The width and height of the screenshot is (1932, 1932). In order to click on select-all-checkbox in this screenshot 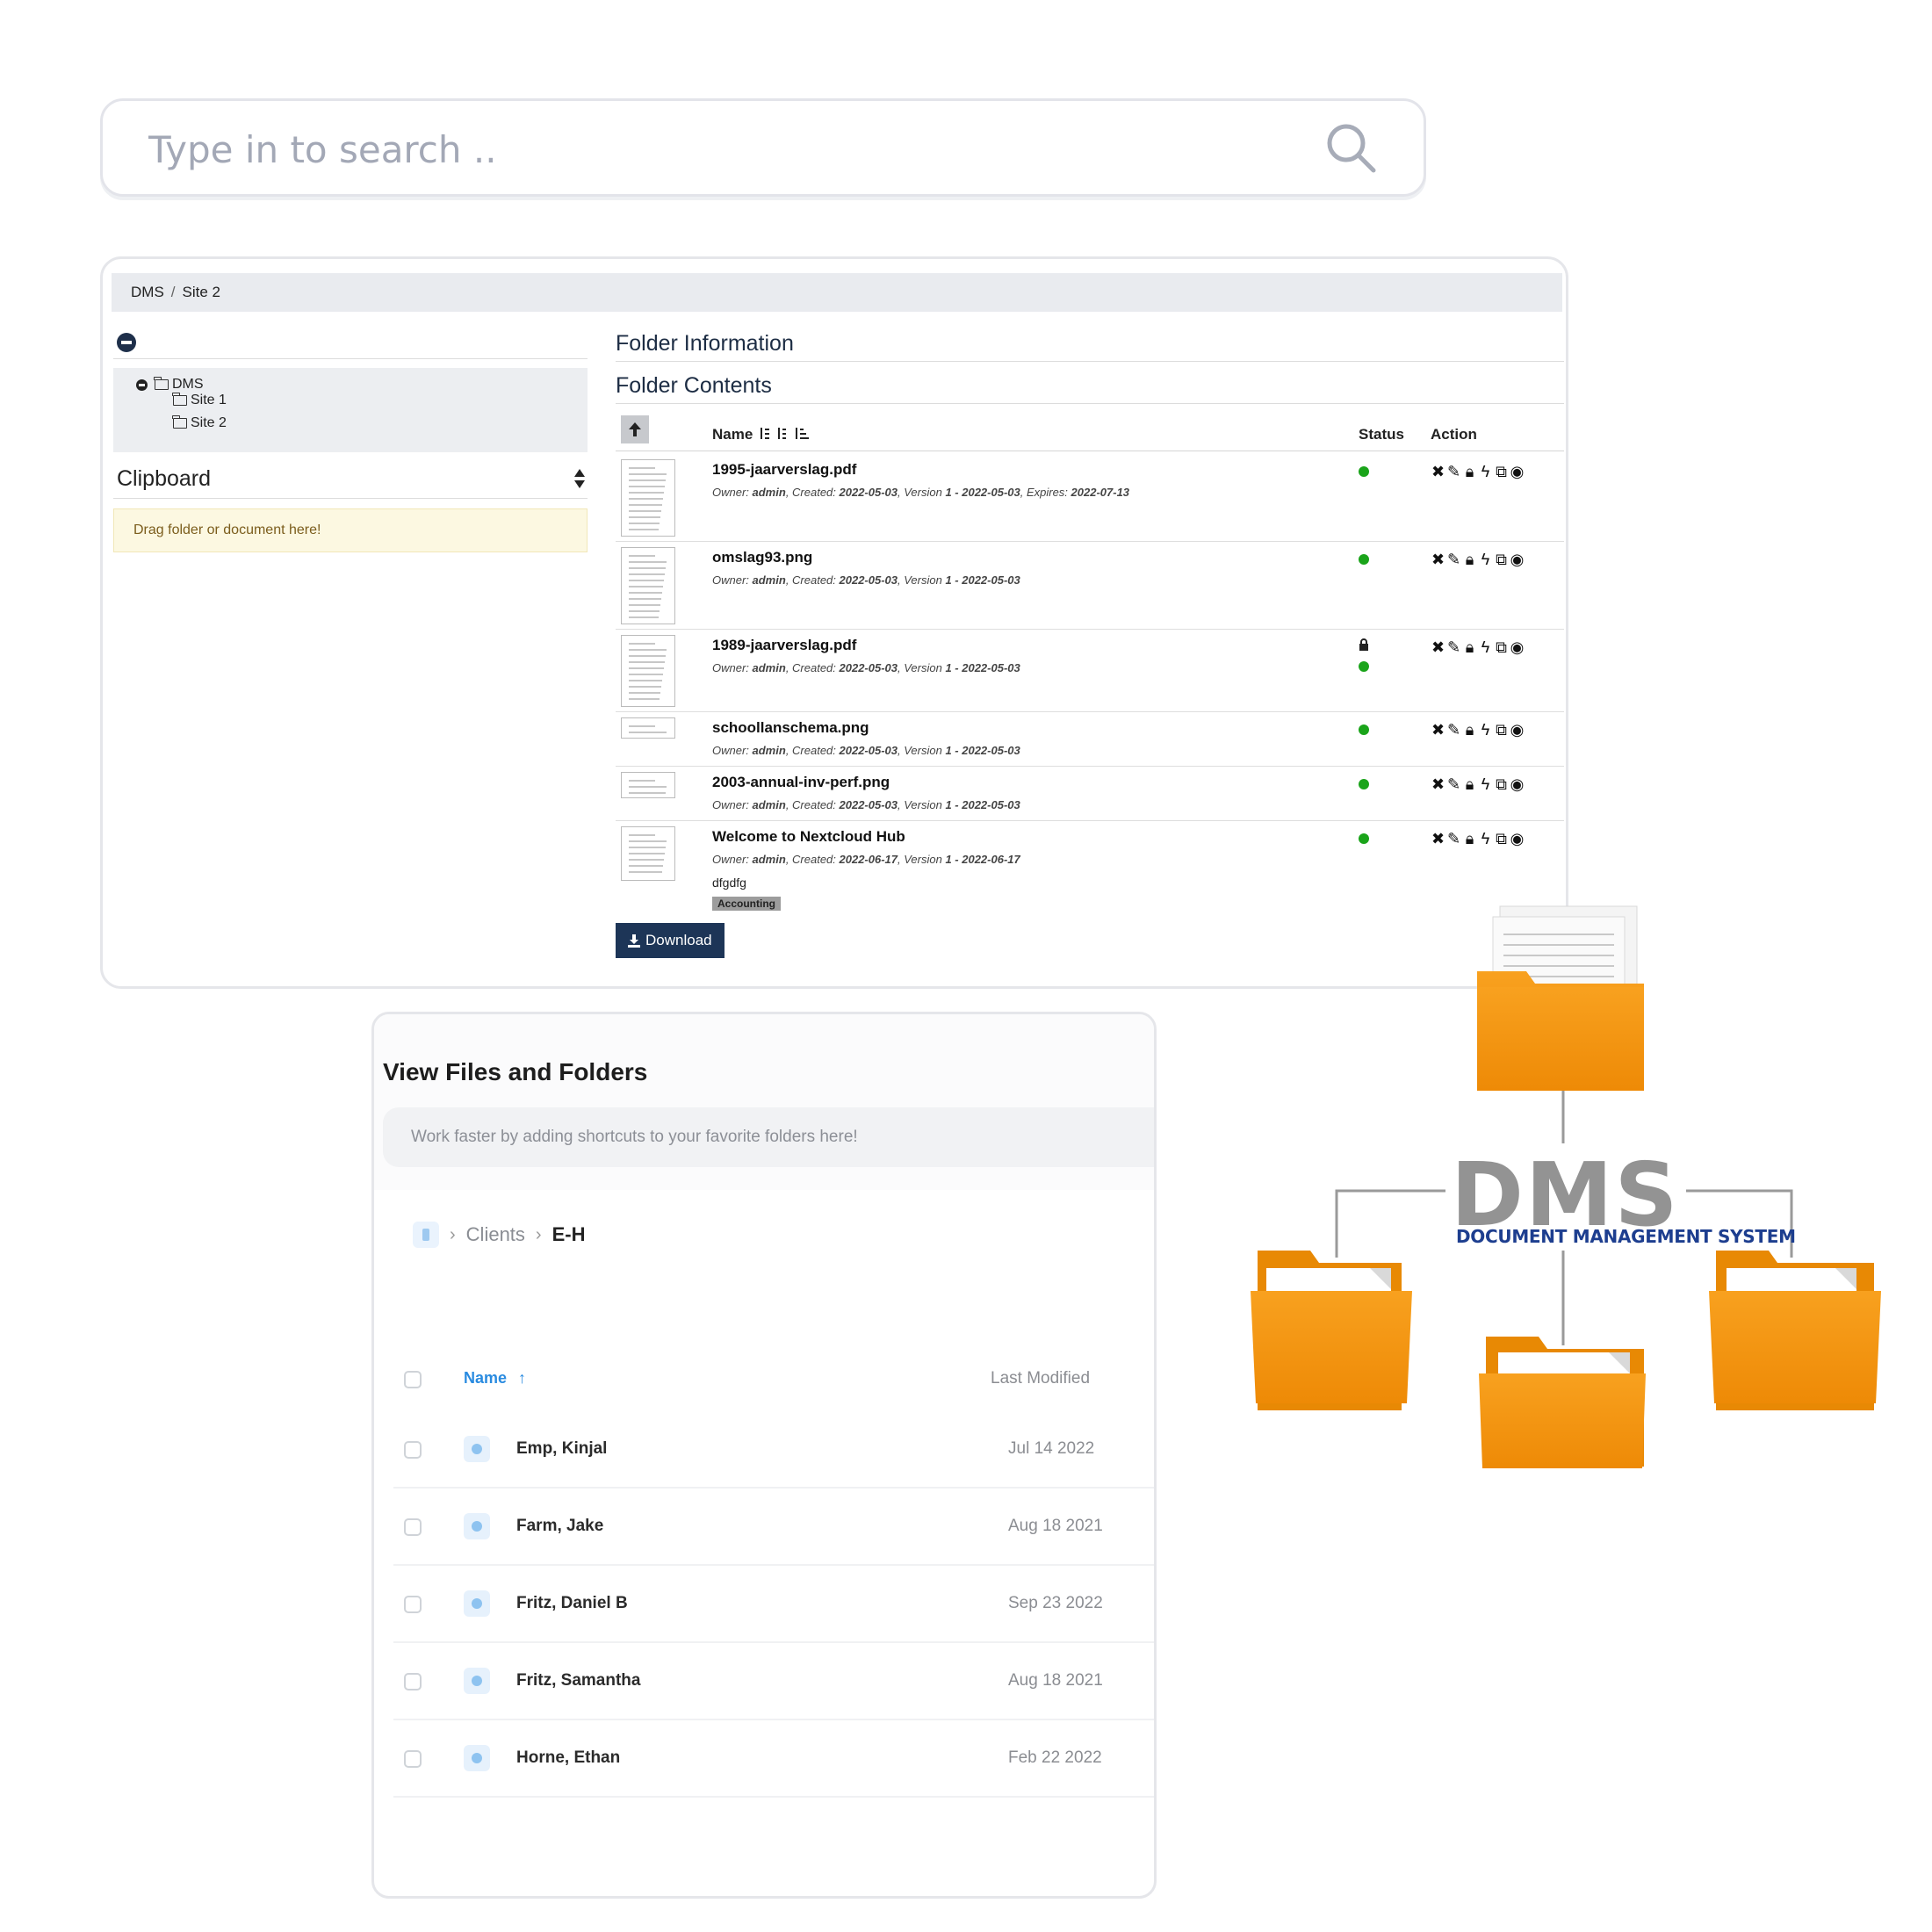, I will do `click(413, 1380)`.